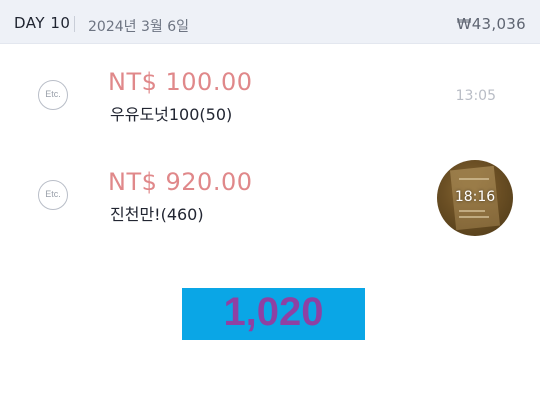 The height and width of the screenshot is (400, 540). What do you see at coordinates (180, 82) in the screenshot?
I see `entry-amount: NT$ 100.00` at bounding box center [180, 82].